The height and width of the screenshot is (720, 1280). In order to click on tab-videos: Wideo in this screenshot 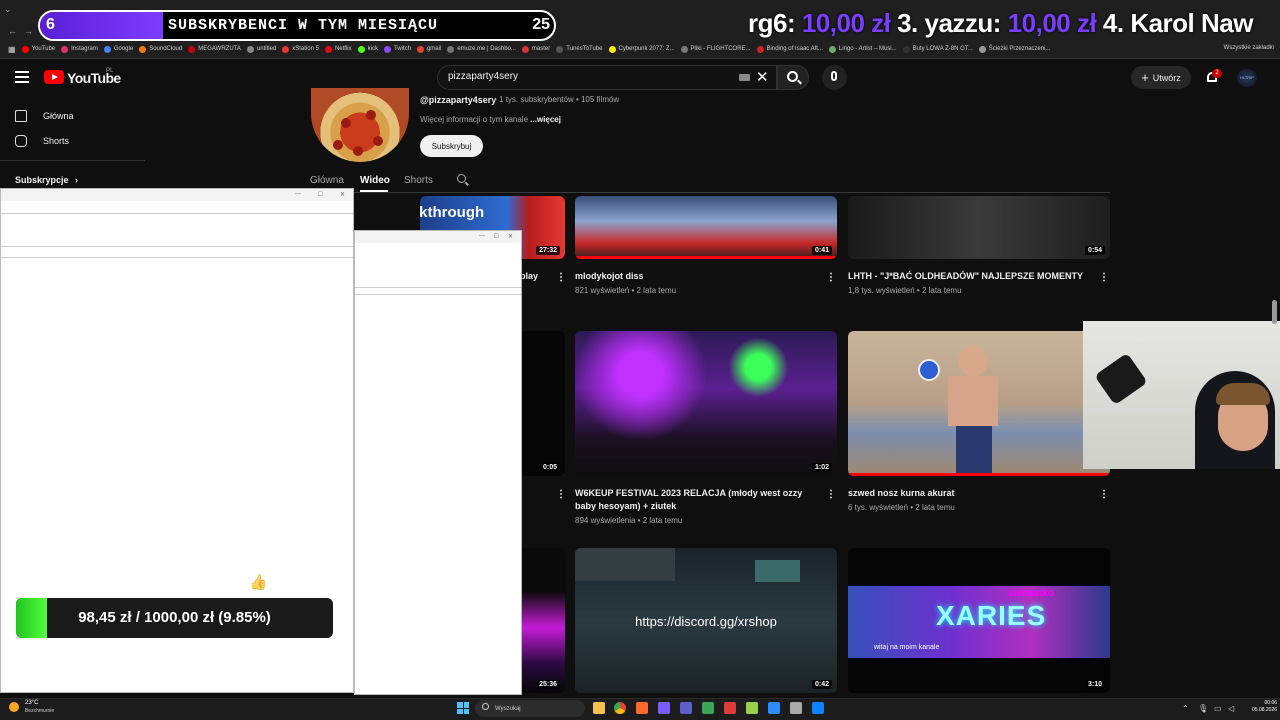, I will do `click(375, 180)`.